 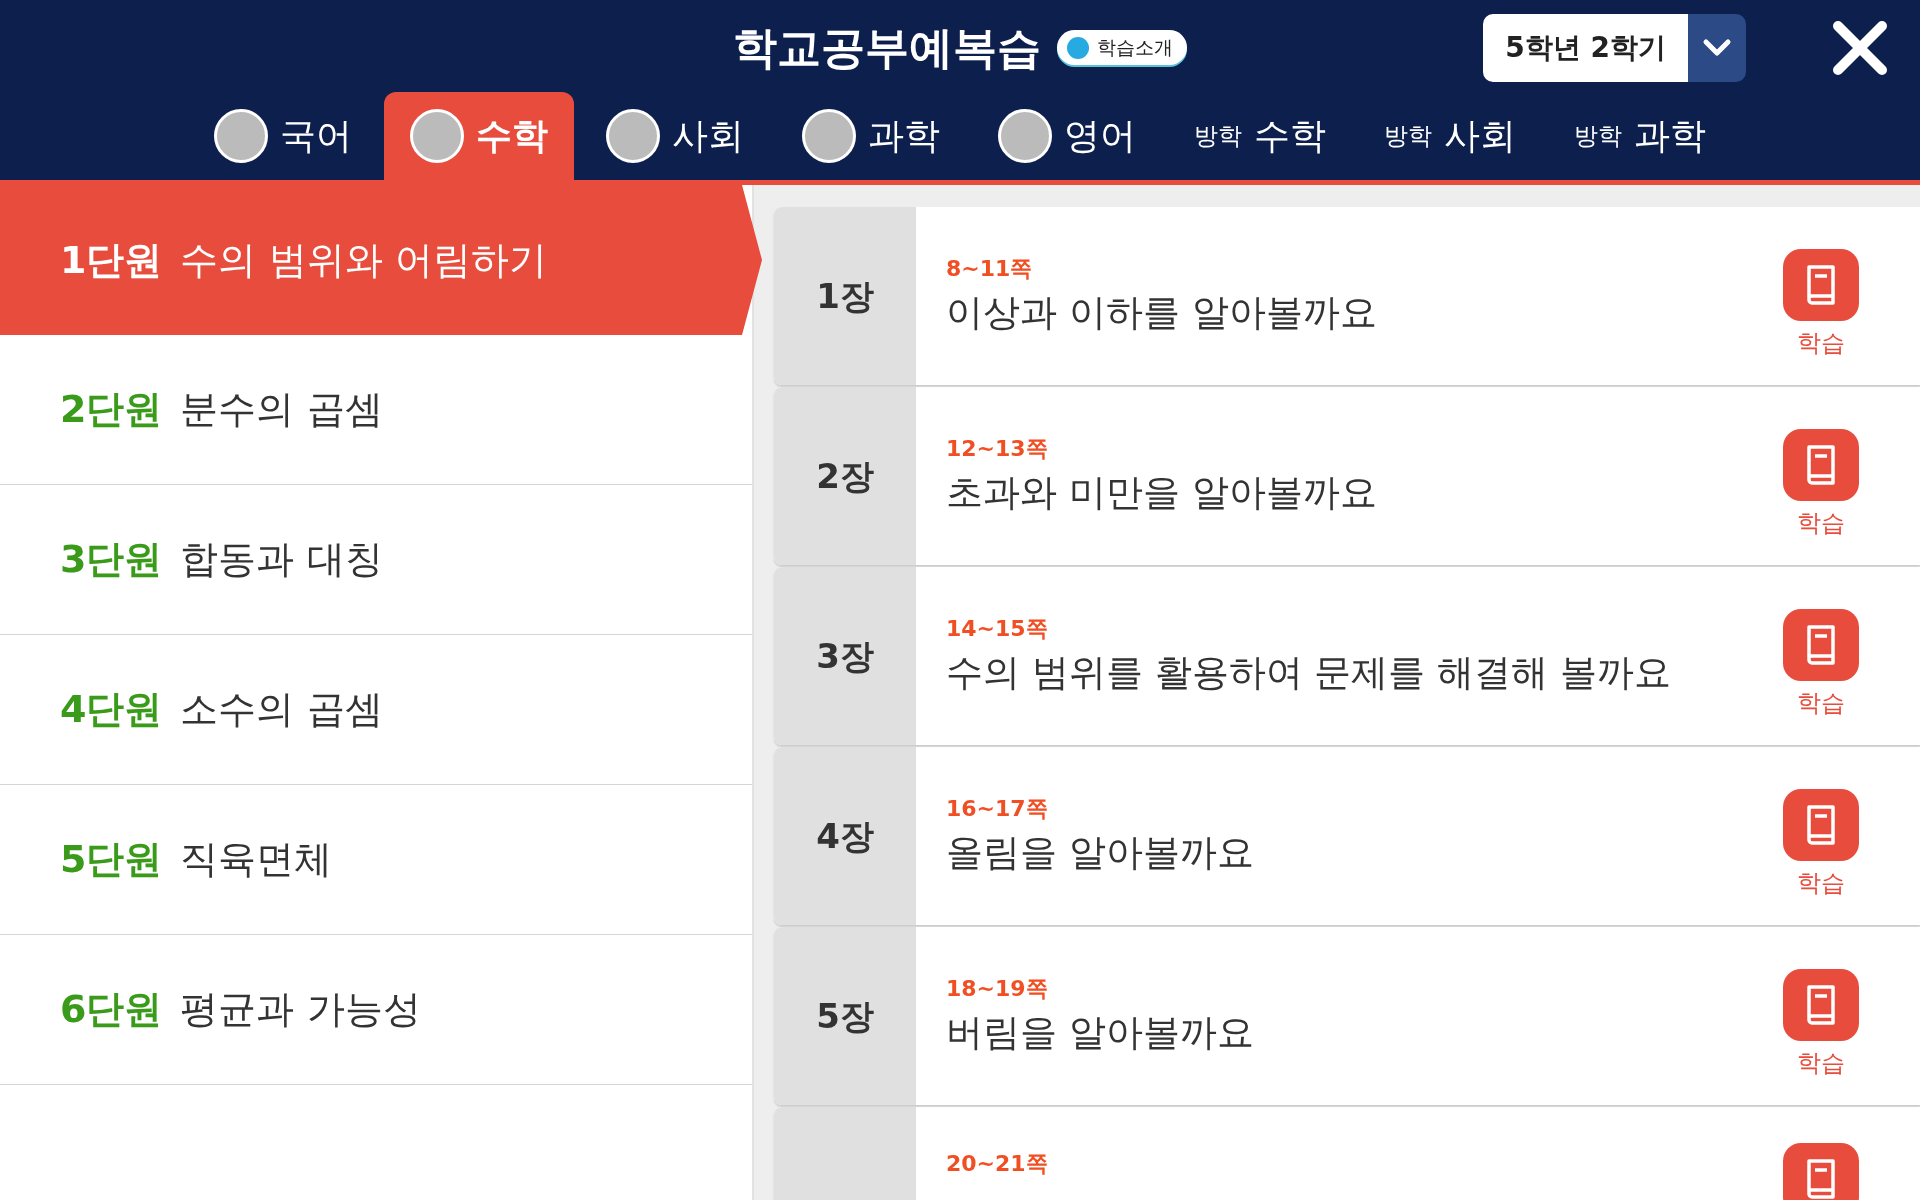 What do you see at coordinates (1640, 136) in the screenshot?
I see `subject-tab: 방학 과학` at bounding box center [1640, 136].